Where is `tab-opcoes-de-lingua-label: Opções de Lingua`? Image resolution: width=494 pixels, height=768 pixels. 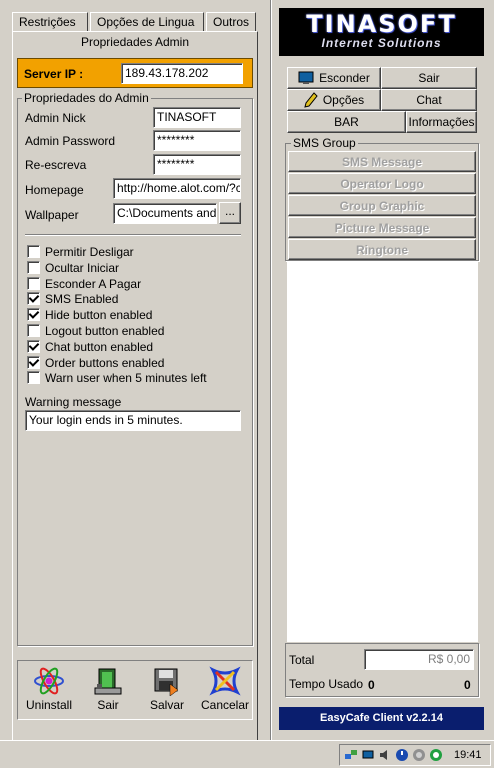 tab-opcoes-de-lingua-label: Opções de Lingua is located at coordinates (146, 22).